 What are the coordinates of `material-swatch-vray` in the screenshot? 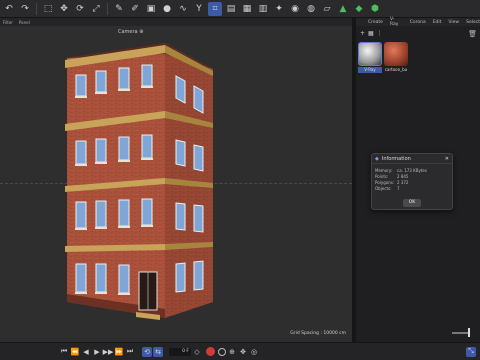 It's located at (370, 54).